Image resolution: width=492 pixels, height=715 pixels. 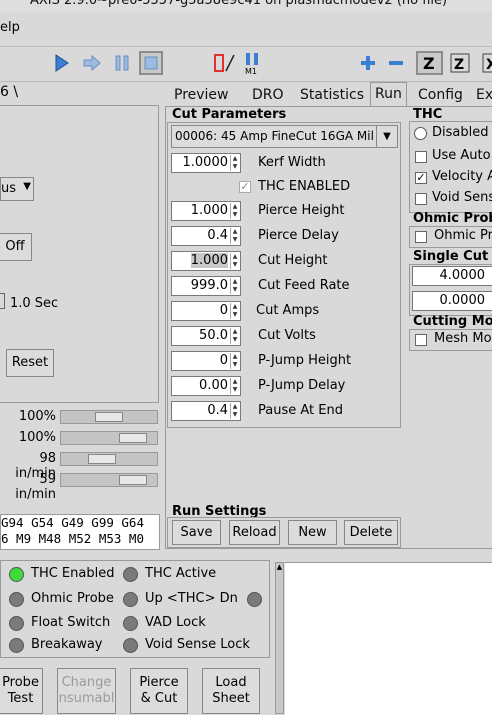 I want to click on feed-override-thumb, so click(x=109, y=417).